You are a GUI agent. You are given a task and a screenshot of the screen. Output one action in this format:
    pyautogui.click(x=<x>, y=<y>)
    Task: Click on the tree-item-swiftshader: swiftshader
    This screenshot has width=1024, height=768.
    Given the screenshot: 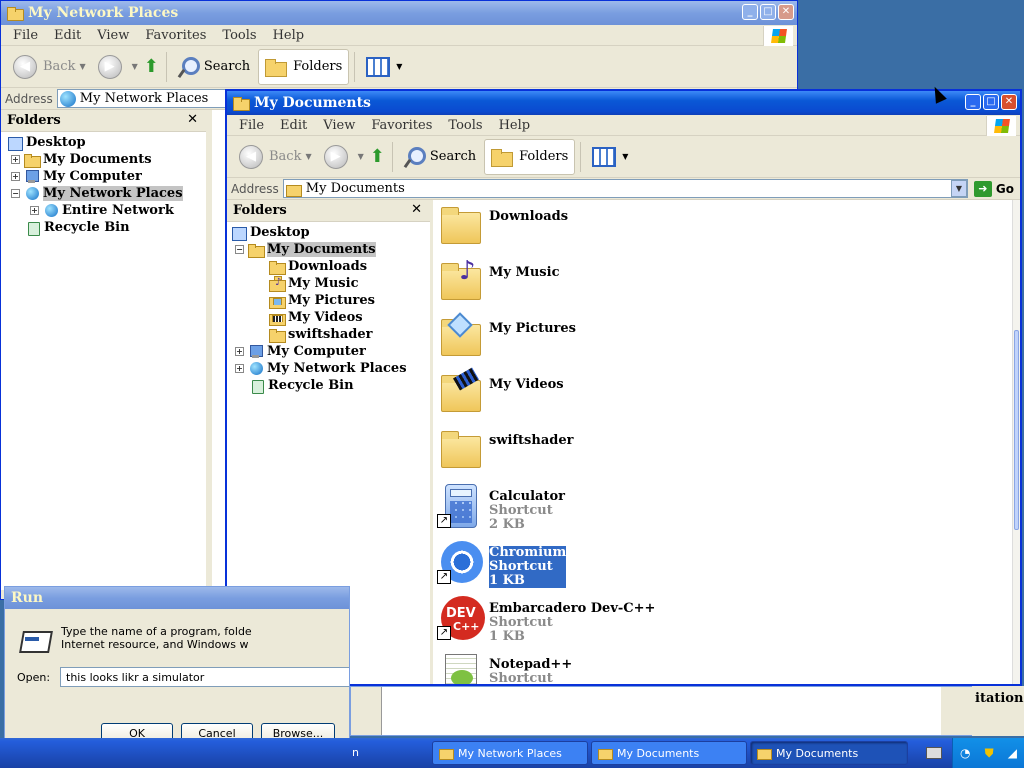 What is the action you would take?
    pyautogui.click(x=328, y=334)
    